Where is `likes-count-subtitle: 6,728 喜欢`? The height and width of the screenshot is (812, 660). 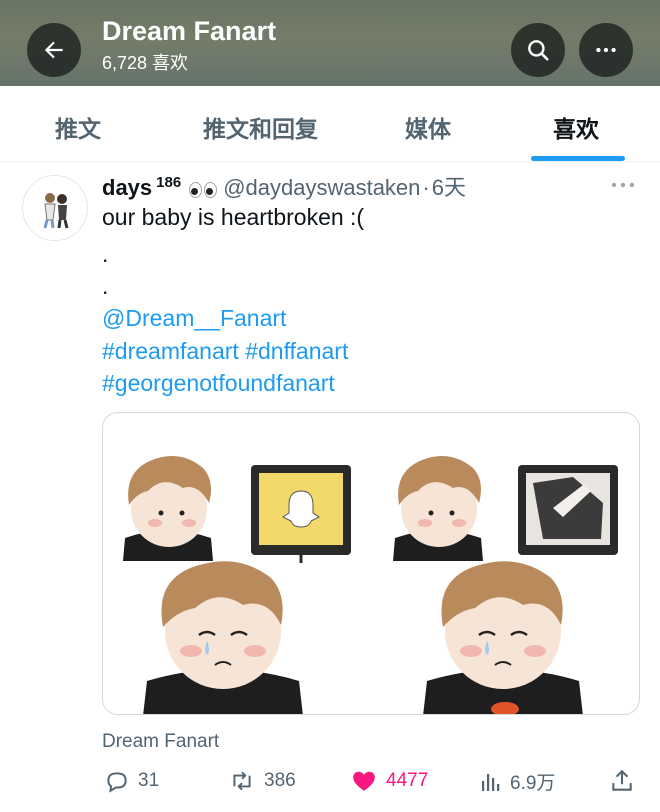
likes-count-subtitle: 6,728 喜欢 is located at coordinates (145, 63).